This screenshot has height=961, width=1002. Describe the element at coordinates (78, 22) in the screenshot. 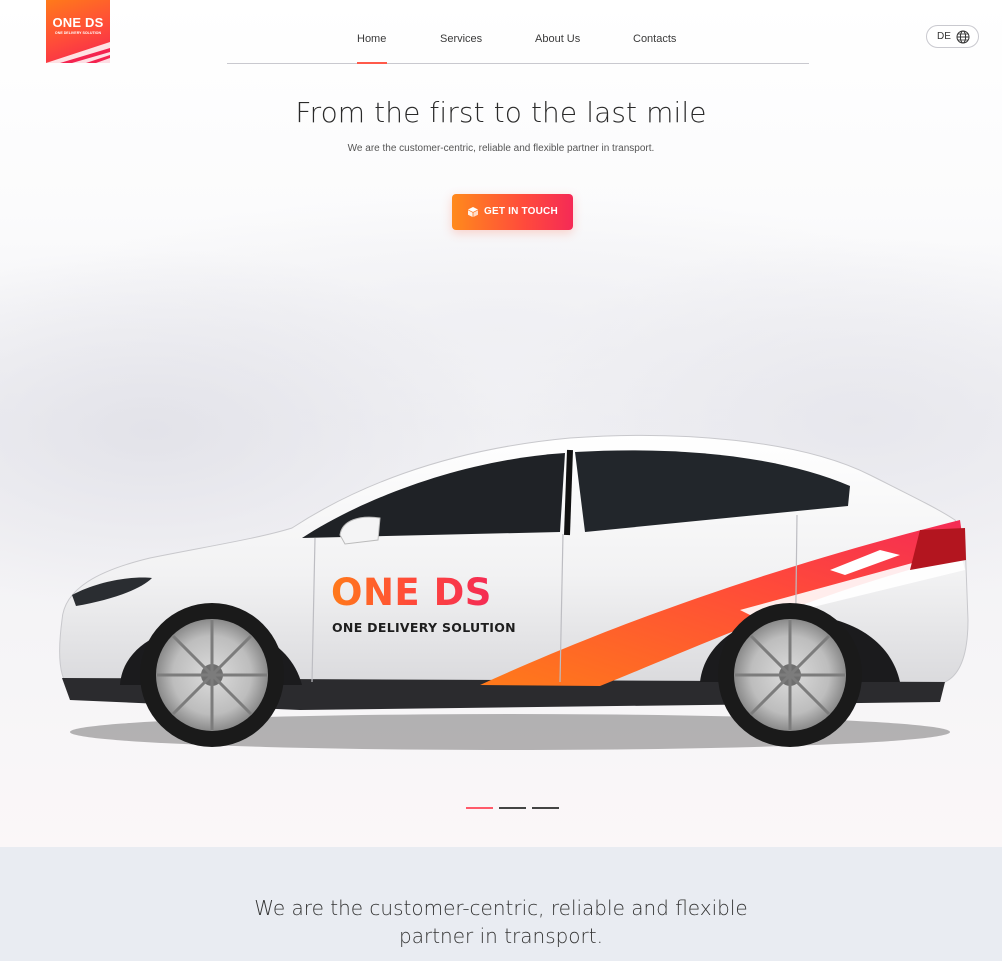

I see `logo-title: ONE DS` at that location.